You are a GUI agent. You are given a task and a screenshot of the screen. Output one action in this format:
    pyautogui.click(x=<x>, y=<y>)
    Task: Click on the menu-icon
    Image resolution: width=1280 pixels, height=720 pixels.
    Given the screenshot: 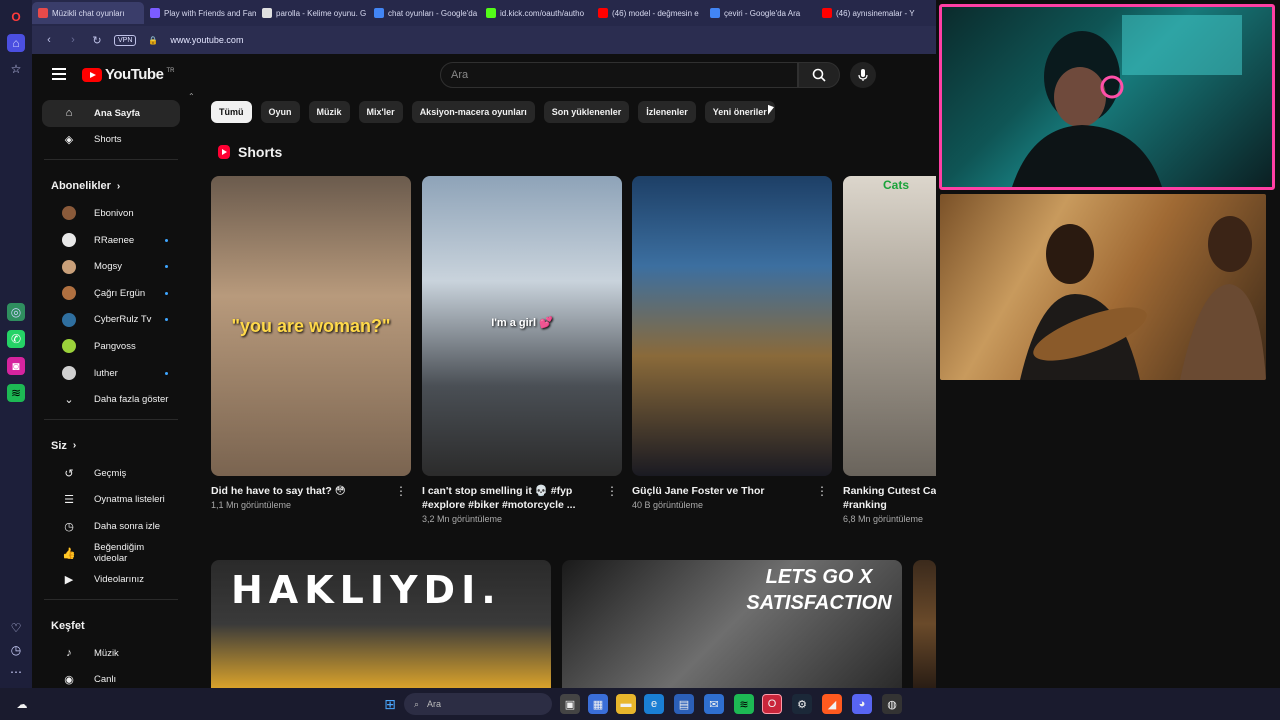 What is the action you would take?
    pyautogui.click(x=59, y=74)
    